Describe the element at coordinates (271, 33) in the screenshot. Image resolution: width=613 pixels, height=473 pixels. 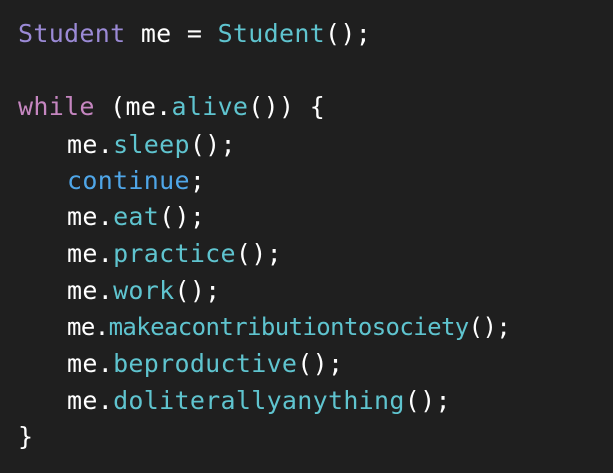
I see `constructor-token: Student` at that location.